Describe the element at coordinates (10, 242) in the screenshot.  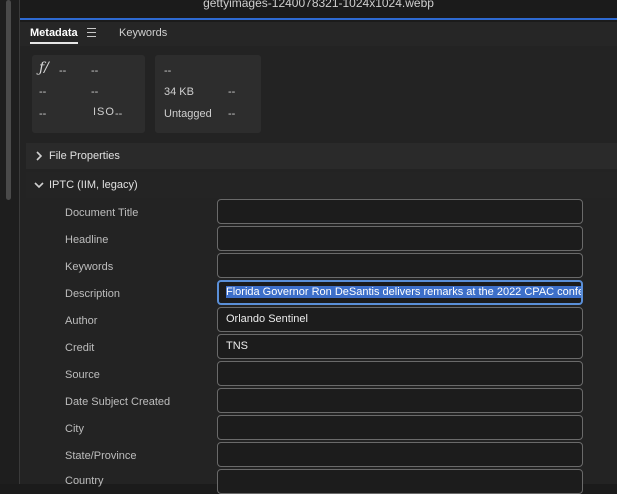
I see `left-scrollbar` at that location.